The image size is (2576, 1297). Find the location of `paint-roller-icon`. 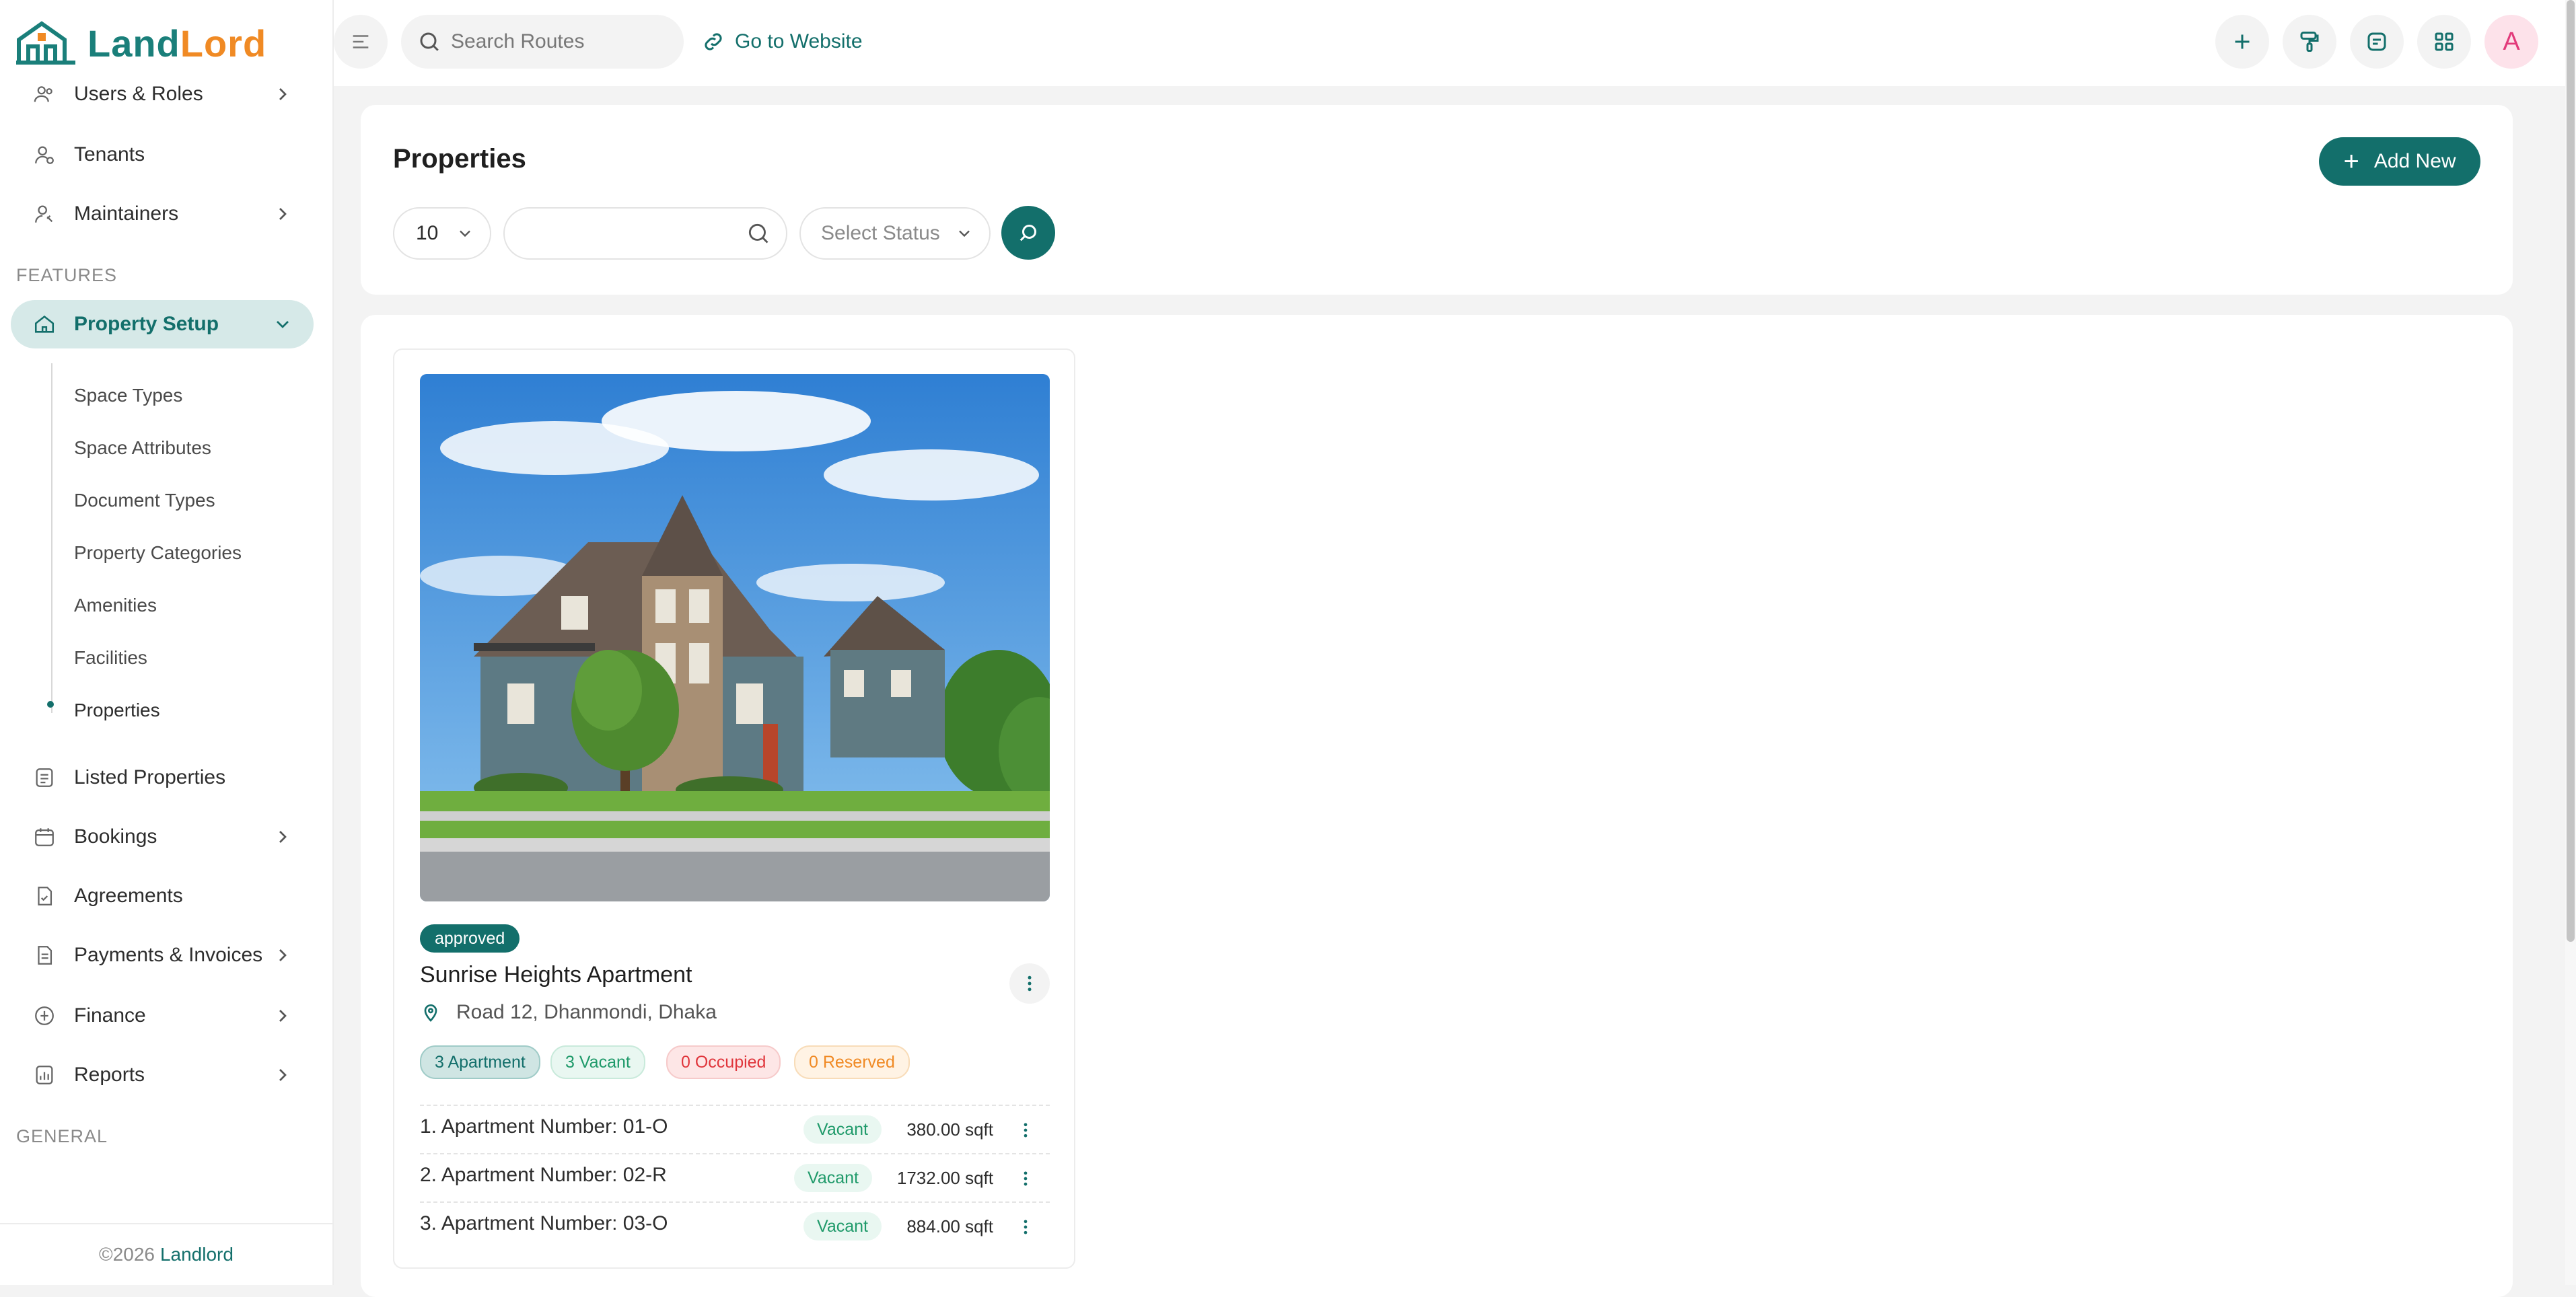

paint-roller-icon is located at coordinates (2309, 42).